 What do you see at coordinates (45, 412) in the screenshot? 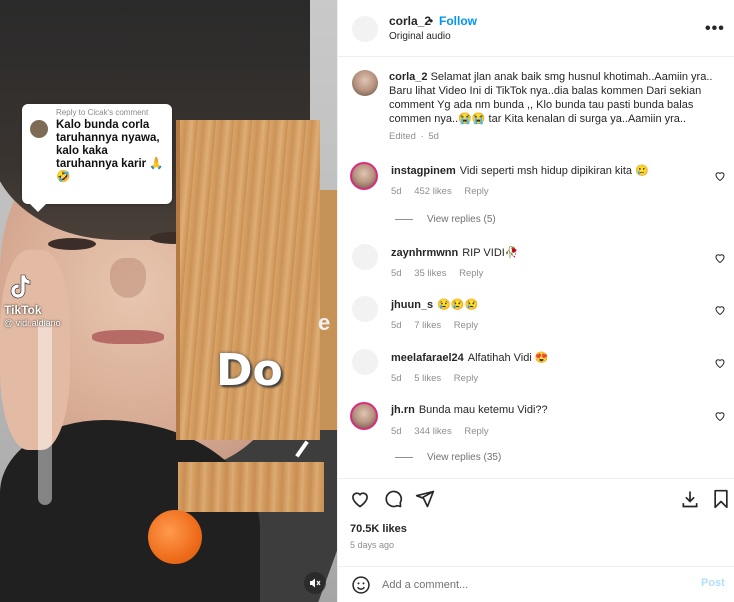
I see `filter-slider` at bounding box center [45, 412].